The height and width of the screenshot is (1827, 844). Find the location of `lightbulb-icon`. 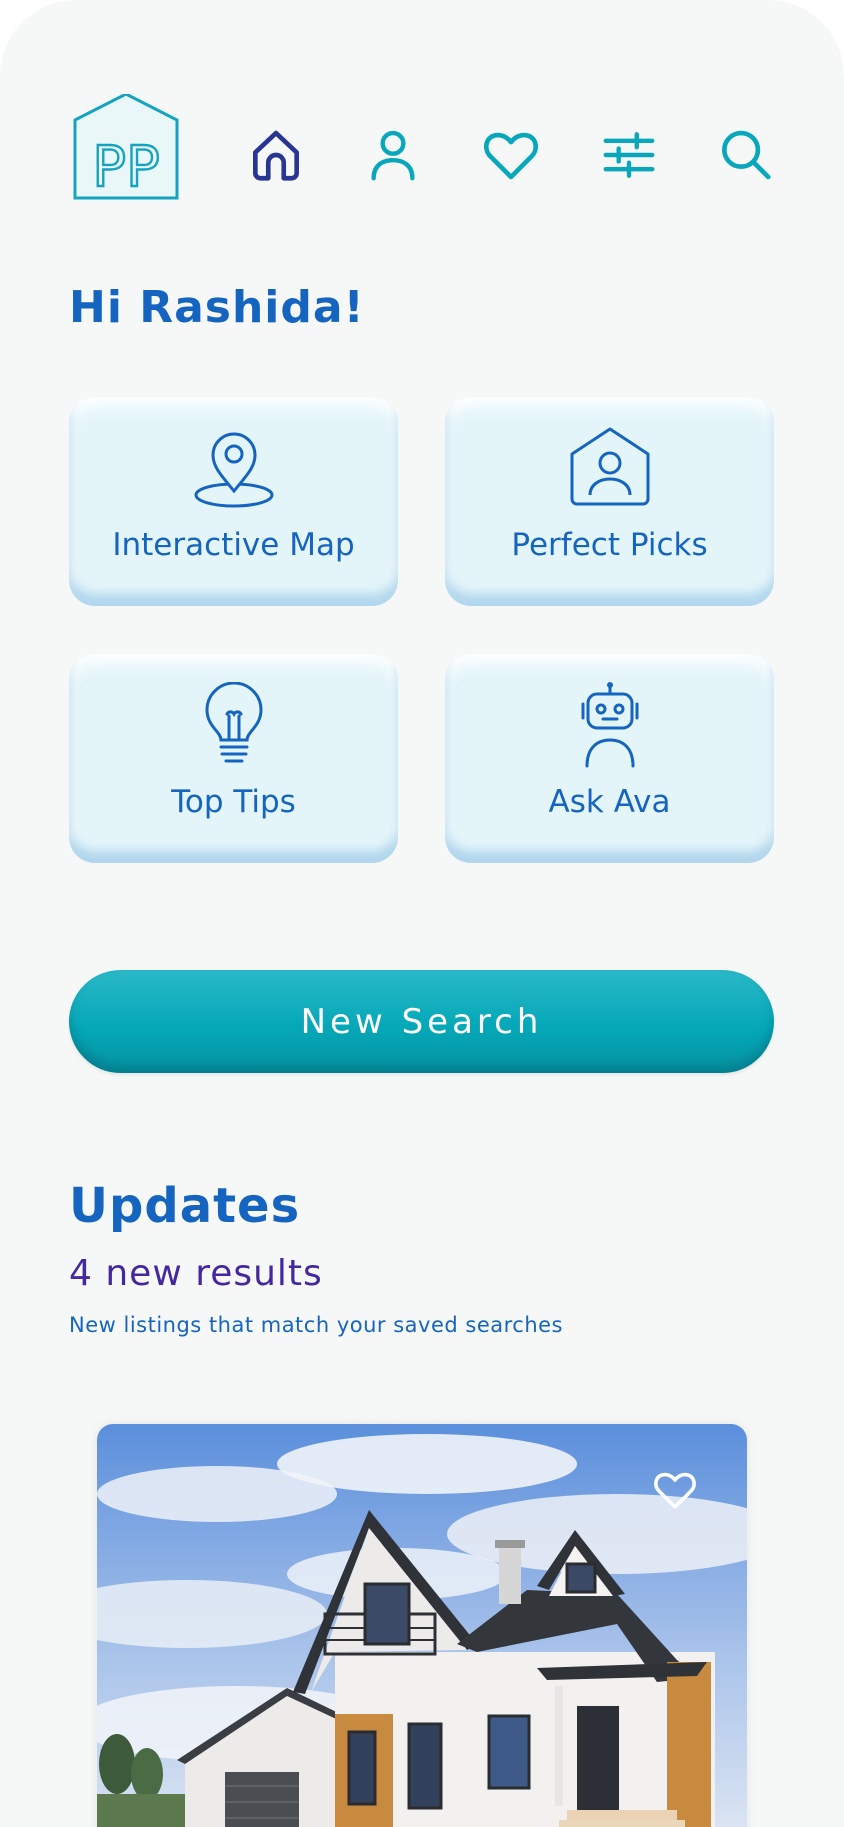

lightbulb-icon is located at coordinates (233, 722).